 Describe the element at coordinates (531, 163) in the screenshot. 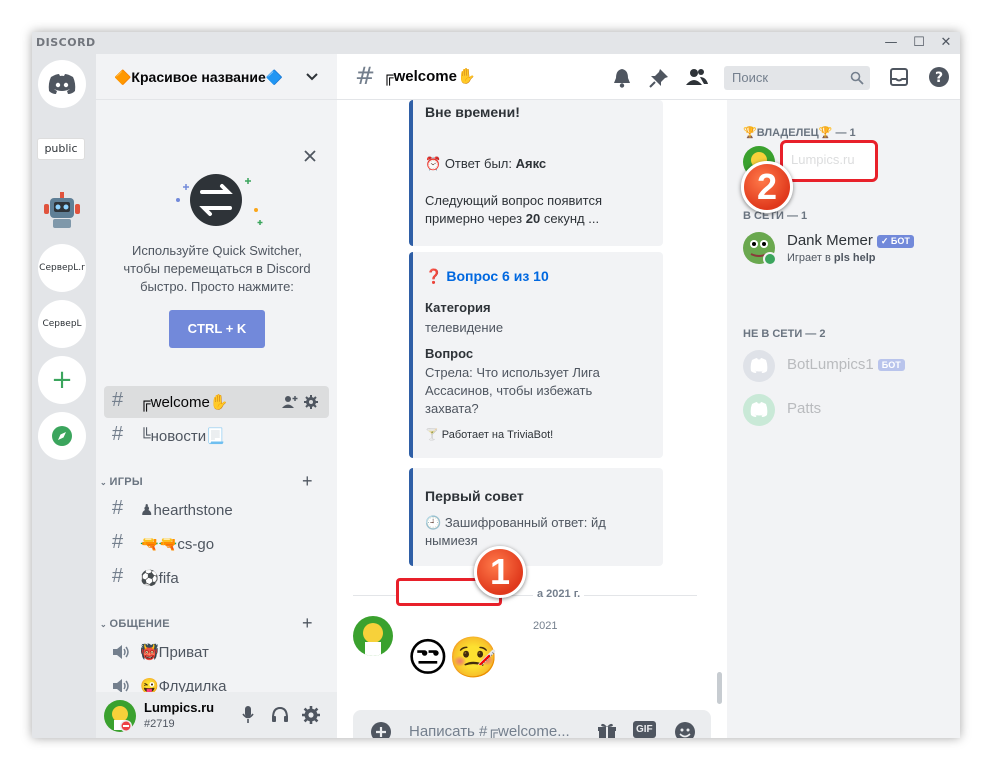

I see `answer-value: Аякс` at that location.